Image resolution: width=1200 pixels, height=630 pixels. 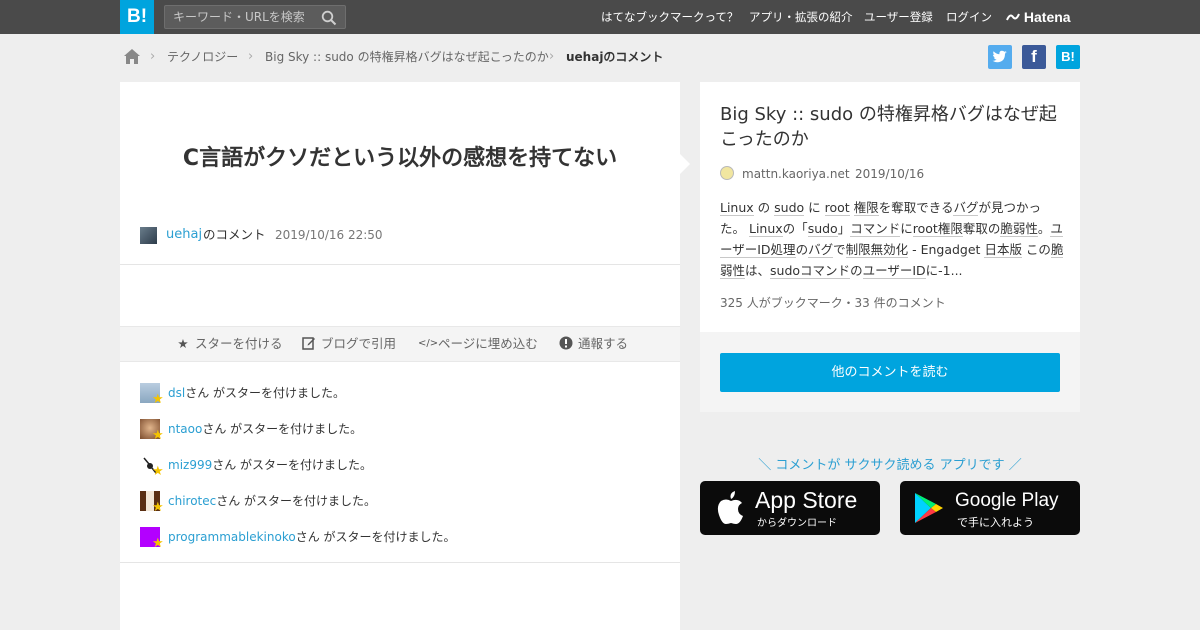 What do you see at coordinates (1036, 249) in the screenshot?
I see `summary-text: この` at bounding box center [1036, 249].